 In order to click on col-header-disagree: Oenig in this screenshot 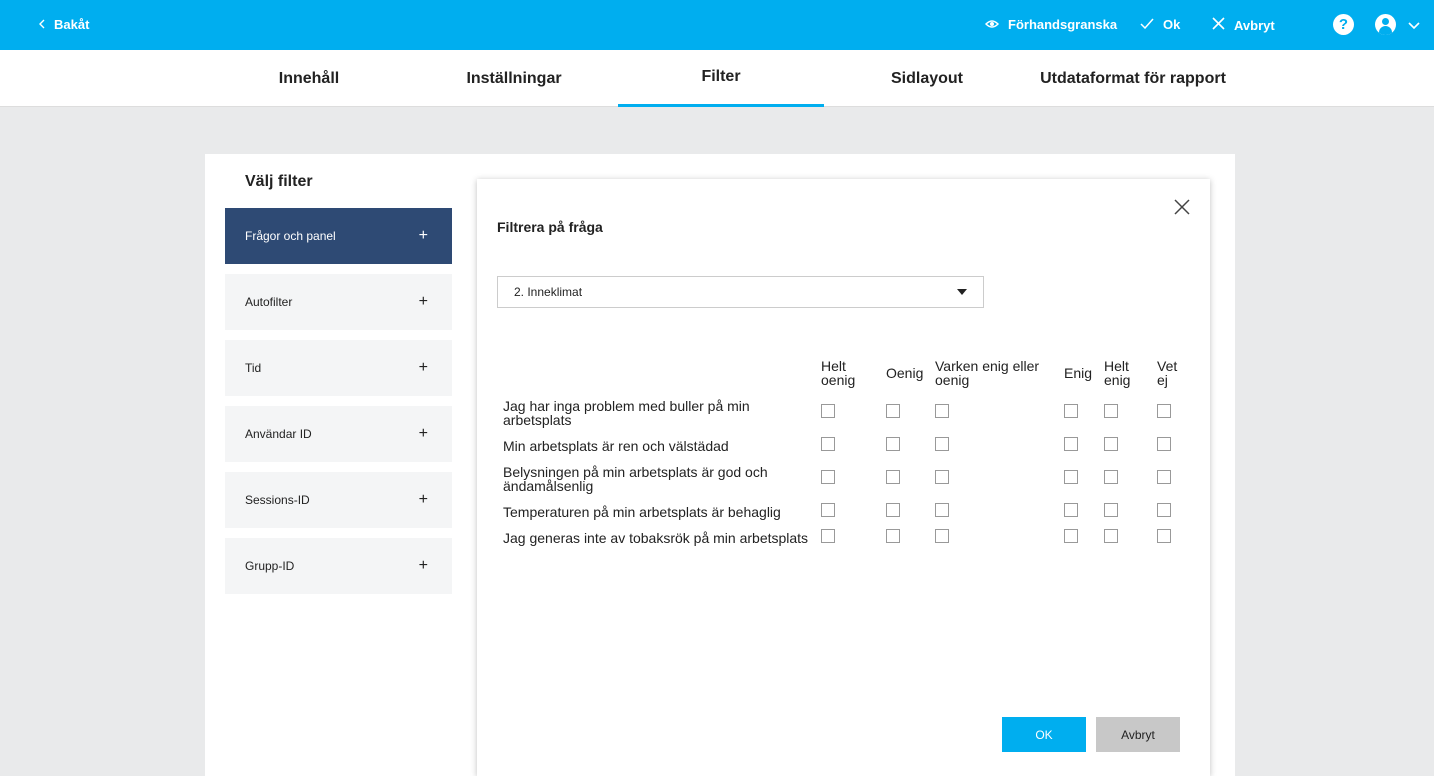, I will do `click(905, 373)`.